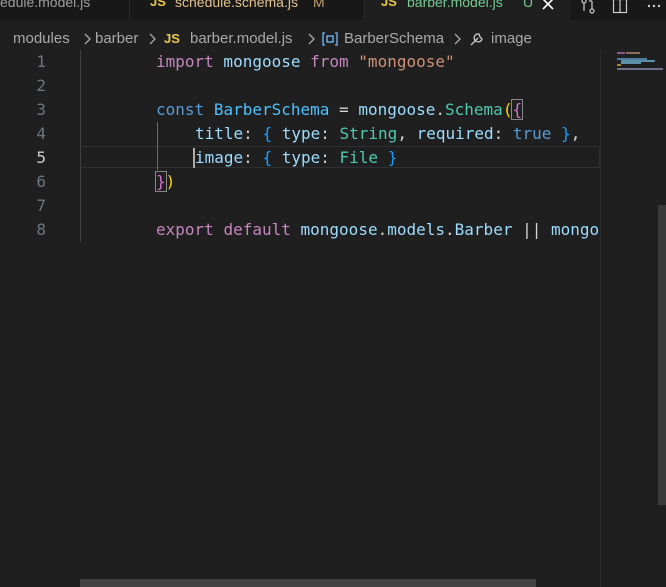 The width and height of the screenshot is (666, 587). I want to click on more-actions-icon, so click(654, 7).